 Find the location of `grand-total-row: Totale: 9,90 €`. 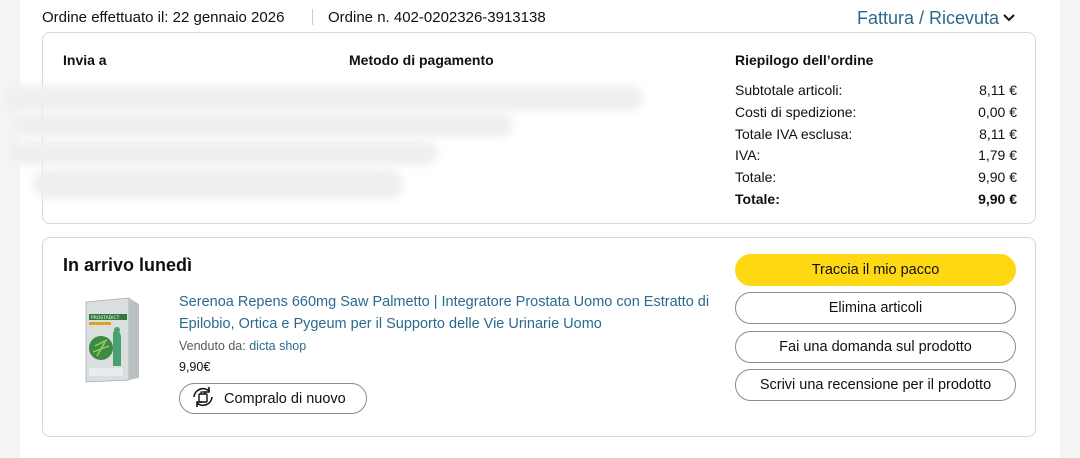

grand-total-row: Totale: 9,90 € is located at coordinates (876, 200).